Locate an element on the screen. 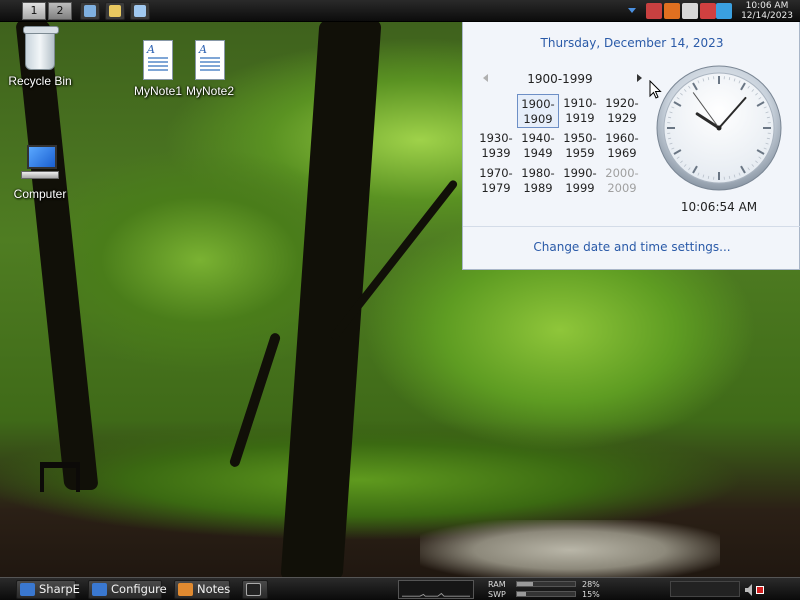 The height and width of the screenshot is (600, 800). decade-start: 2000- is located at coordinates (622, 173).